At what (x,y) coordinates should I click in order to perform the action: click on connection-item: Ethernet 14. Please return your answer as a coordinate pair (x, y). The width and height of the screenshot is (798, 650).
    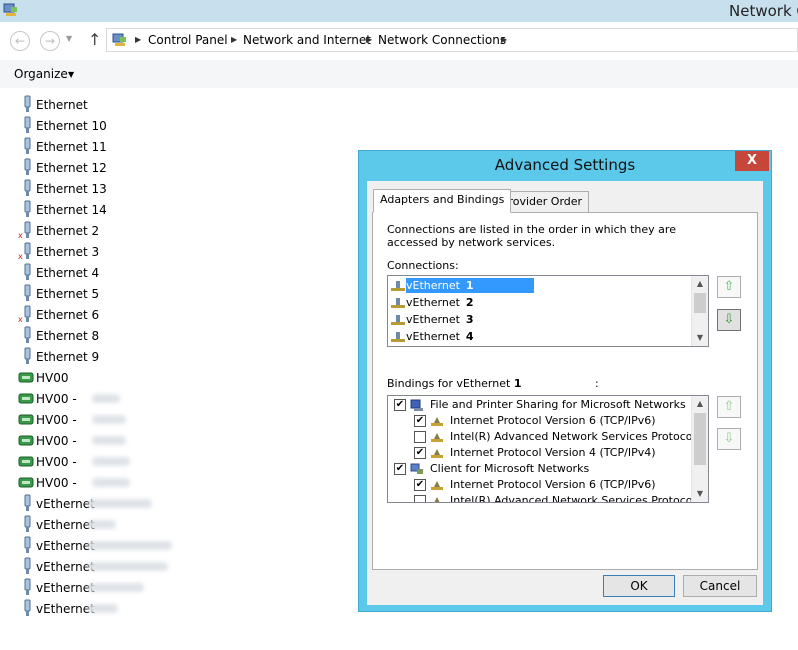
    Looking at the image, I should click on (186, 209).